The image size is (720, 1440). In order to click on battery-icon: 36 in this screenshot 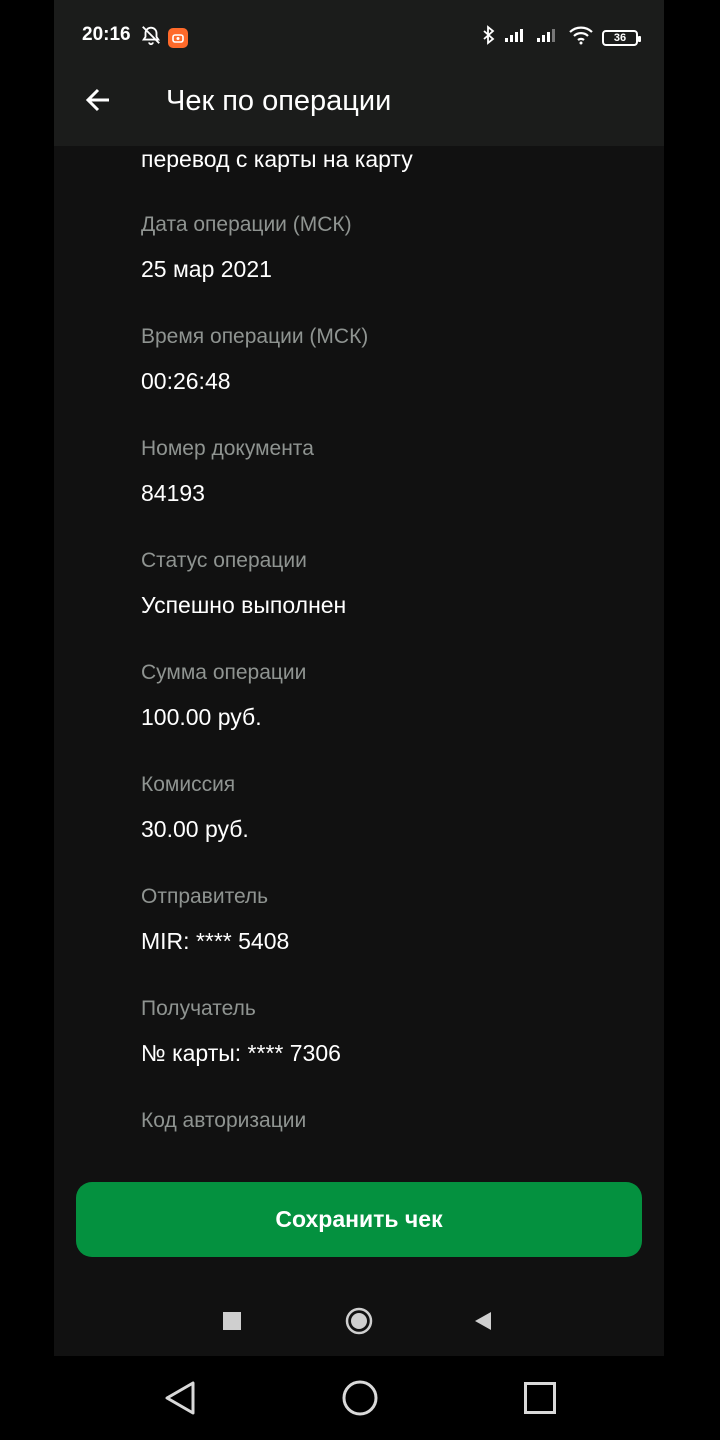, I will do `click(621, 37)`.